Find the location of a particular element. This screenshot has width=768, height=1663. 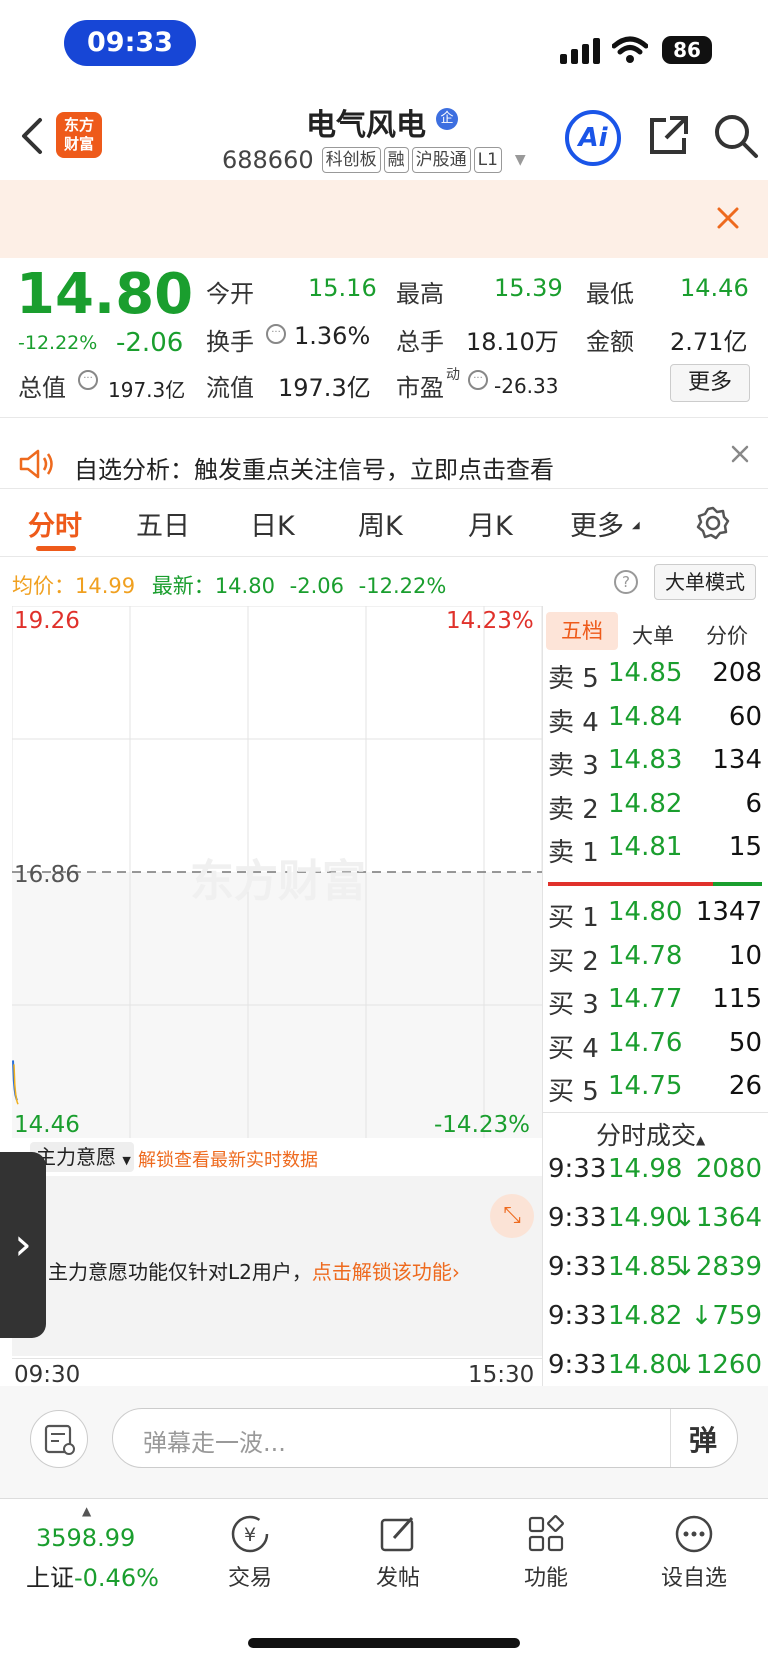

avg-price: 14.99 is located at coordinates (105, 586).